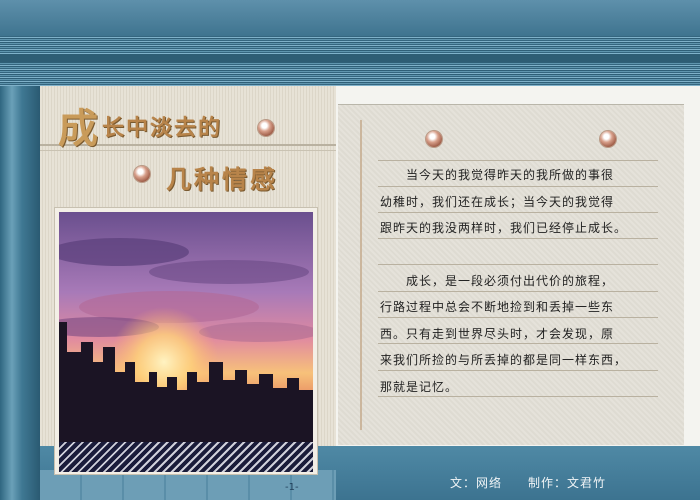  What do you see at coordinates (504, 228) in the screenshot?
I see `paragraph-1-line-3: 跟昨天的我没两样时，我们已经停止成长。` at bounding box center [504, 228].